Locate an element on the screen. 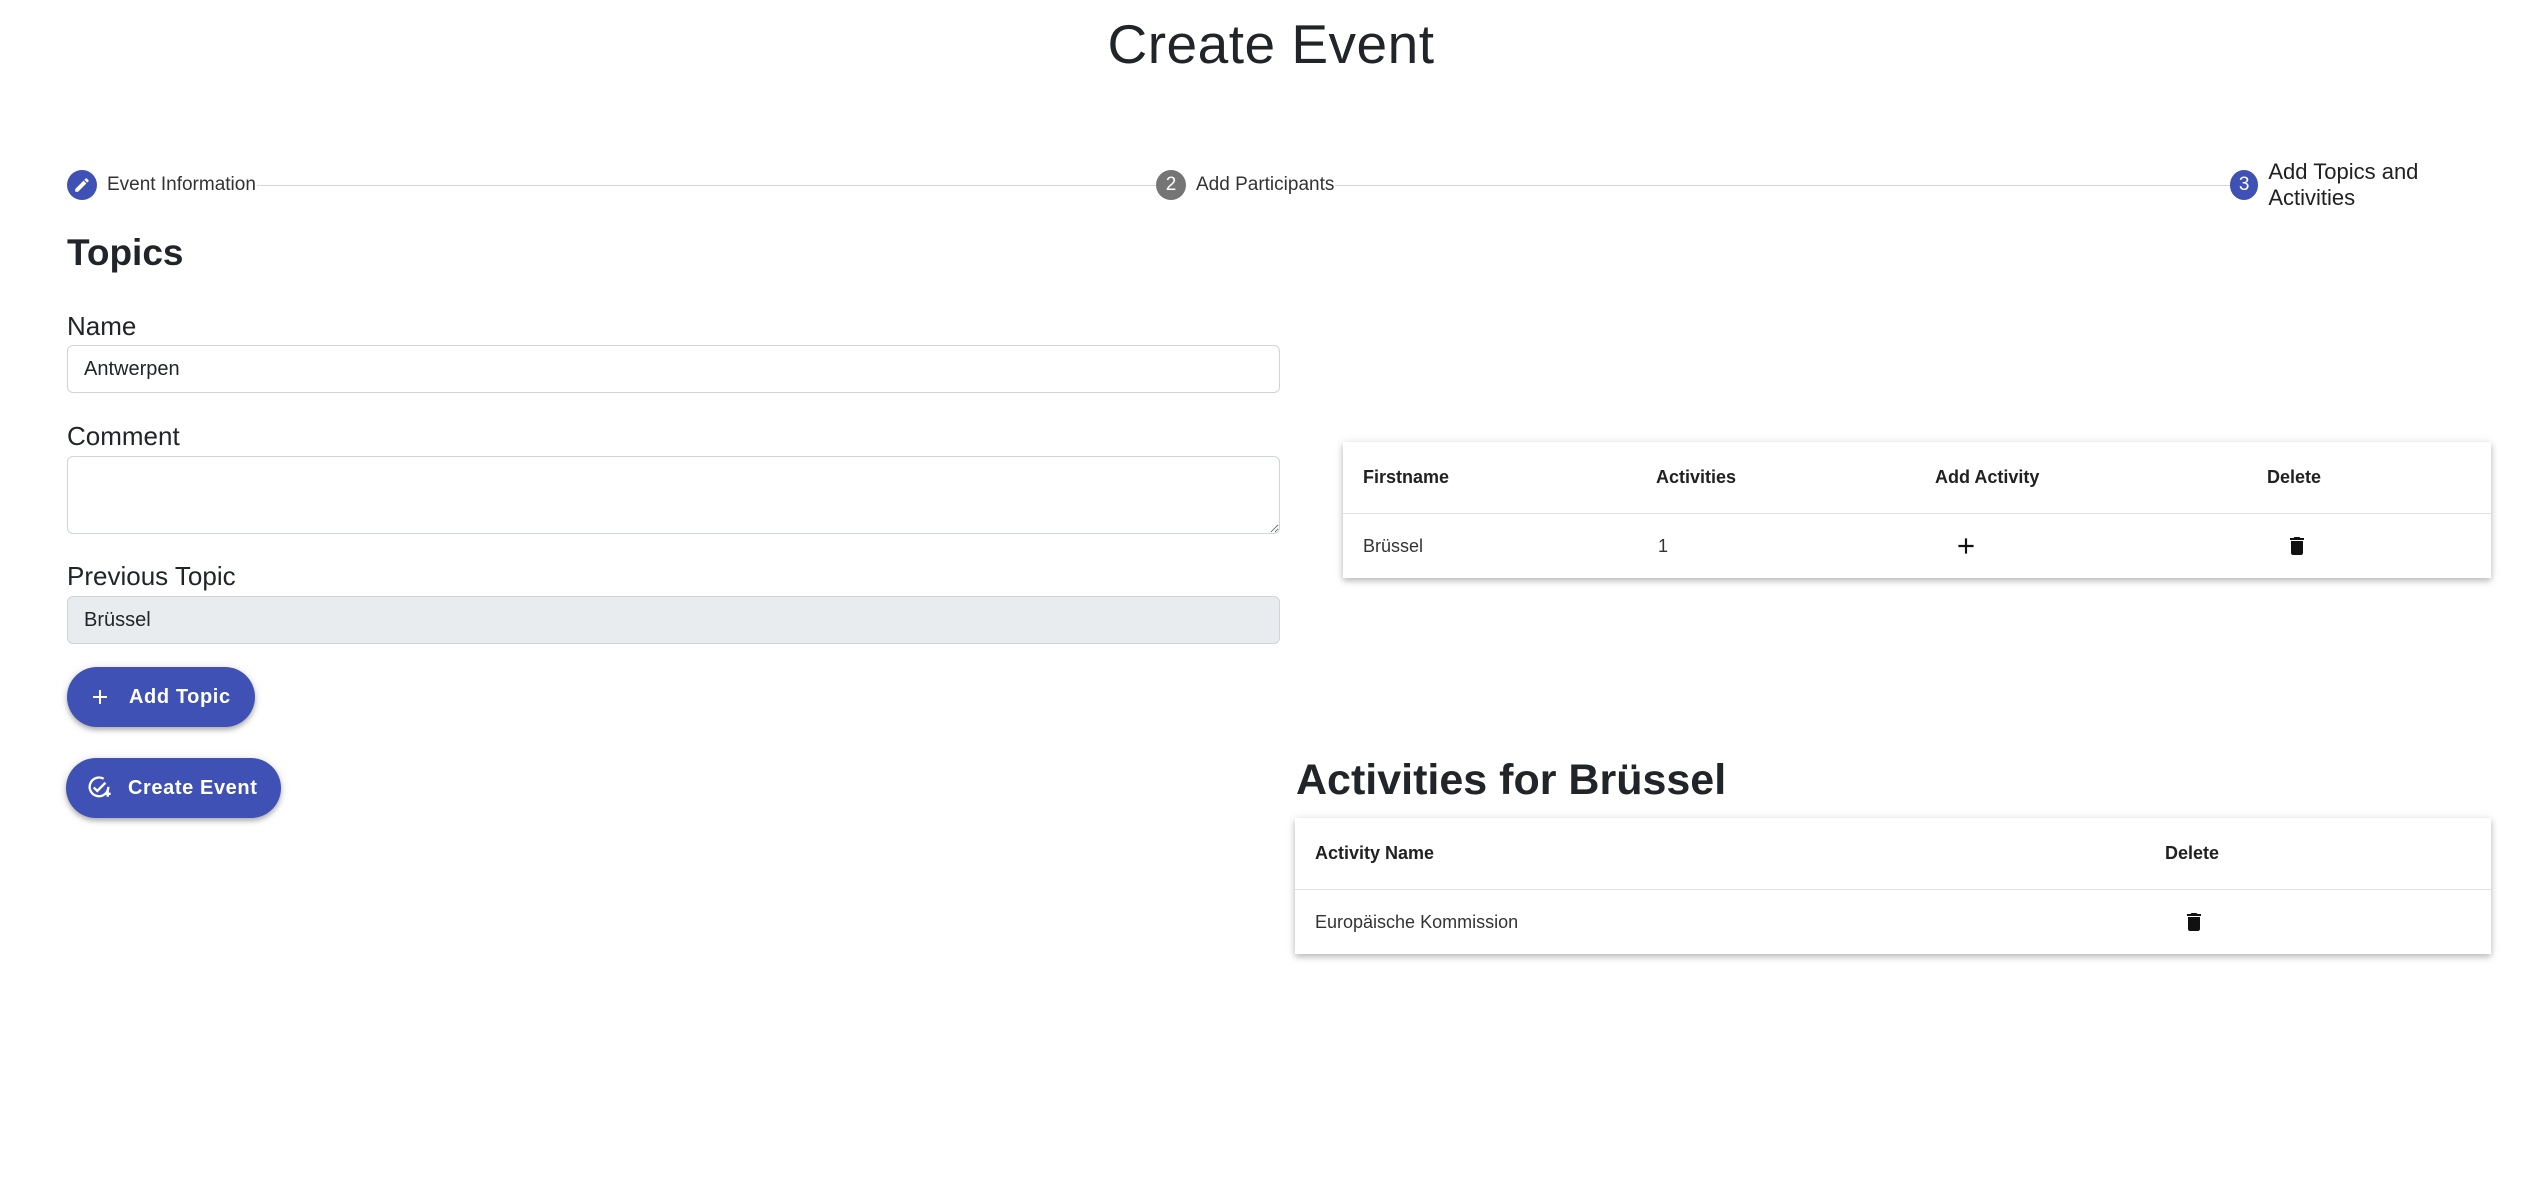  previous-topic-label: Previous Topic is located at coordinates (151, 576).